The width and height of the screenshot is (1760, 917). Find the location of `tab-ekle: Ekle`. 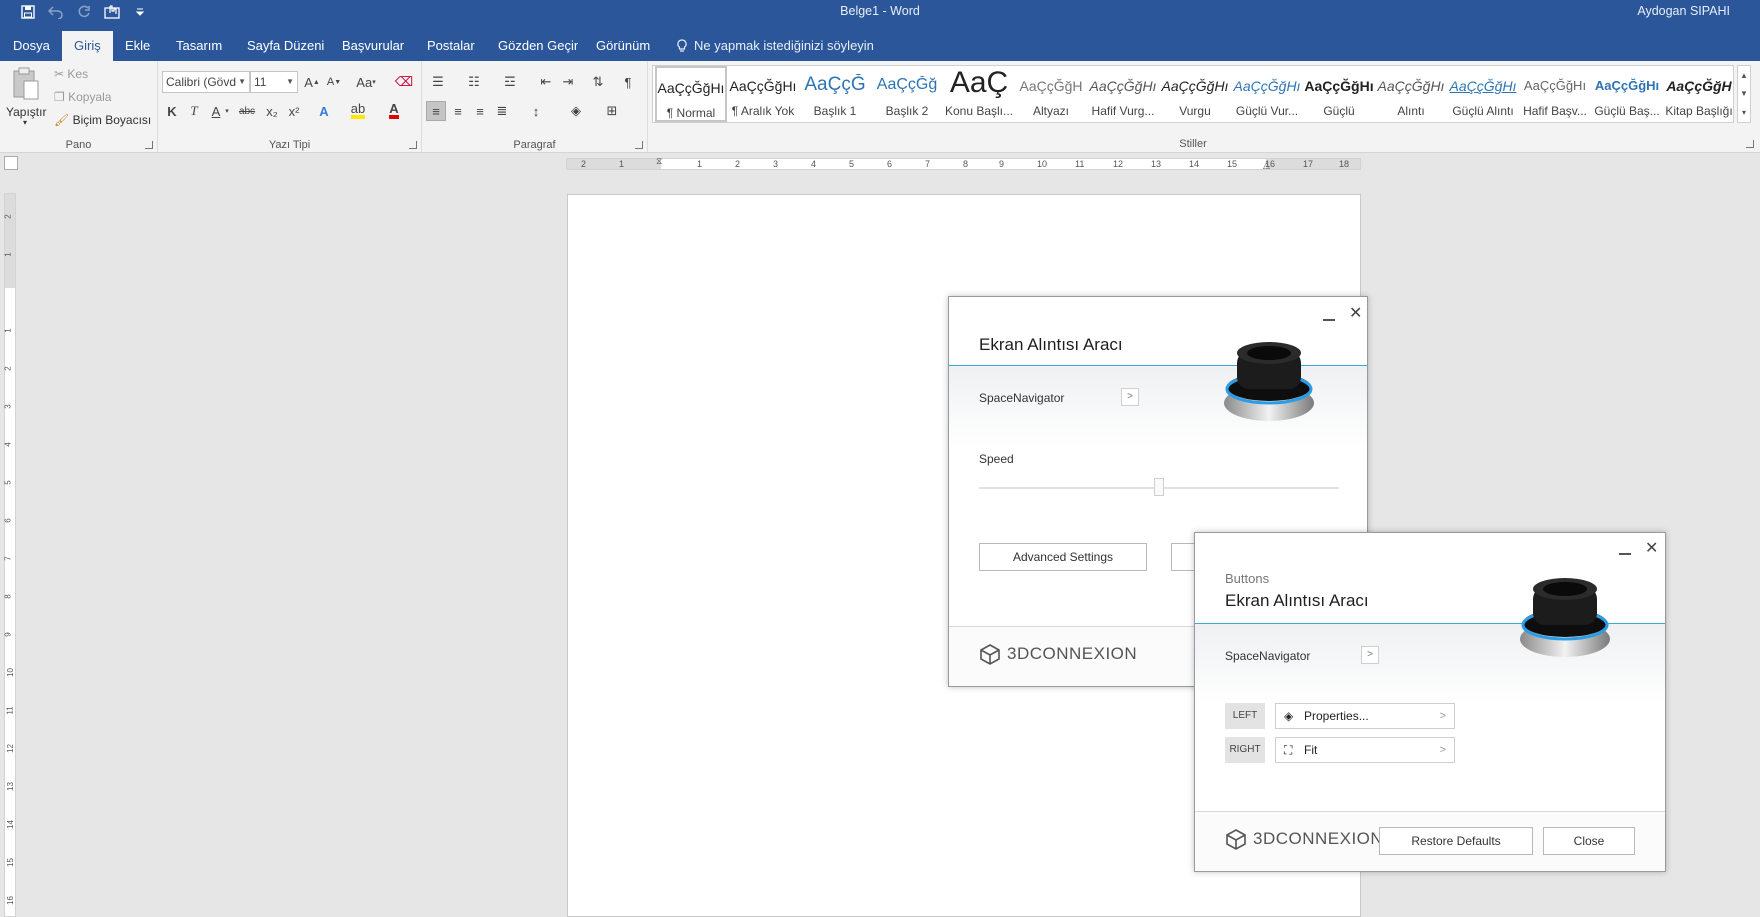

tab-ekle: Ekle is located at coordinates (137, 46).